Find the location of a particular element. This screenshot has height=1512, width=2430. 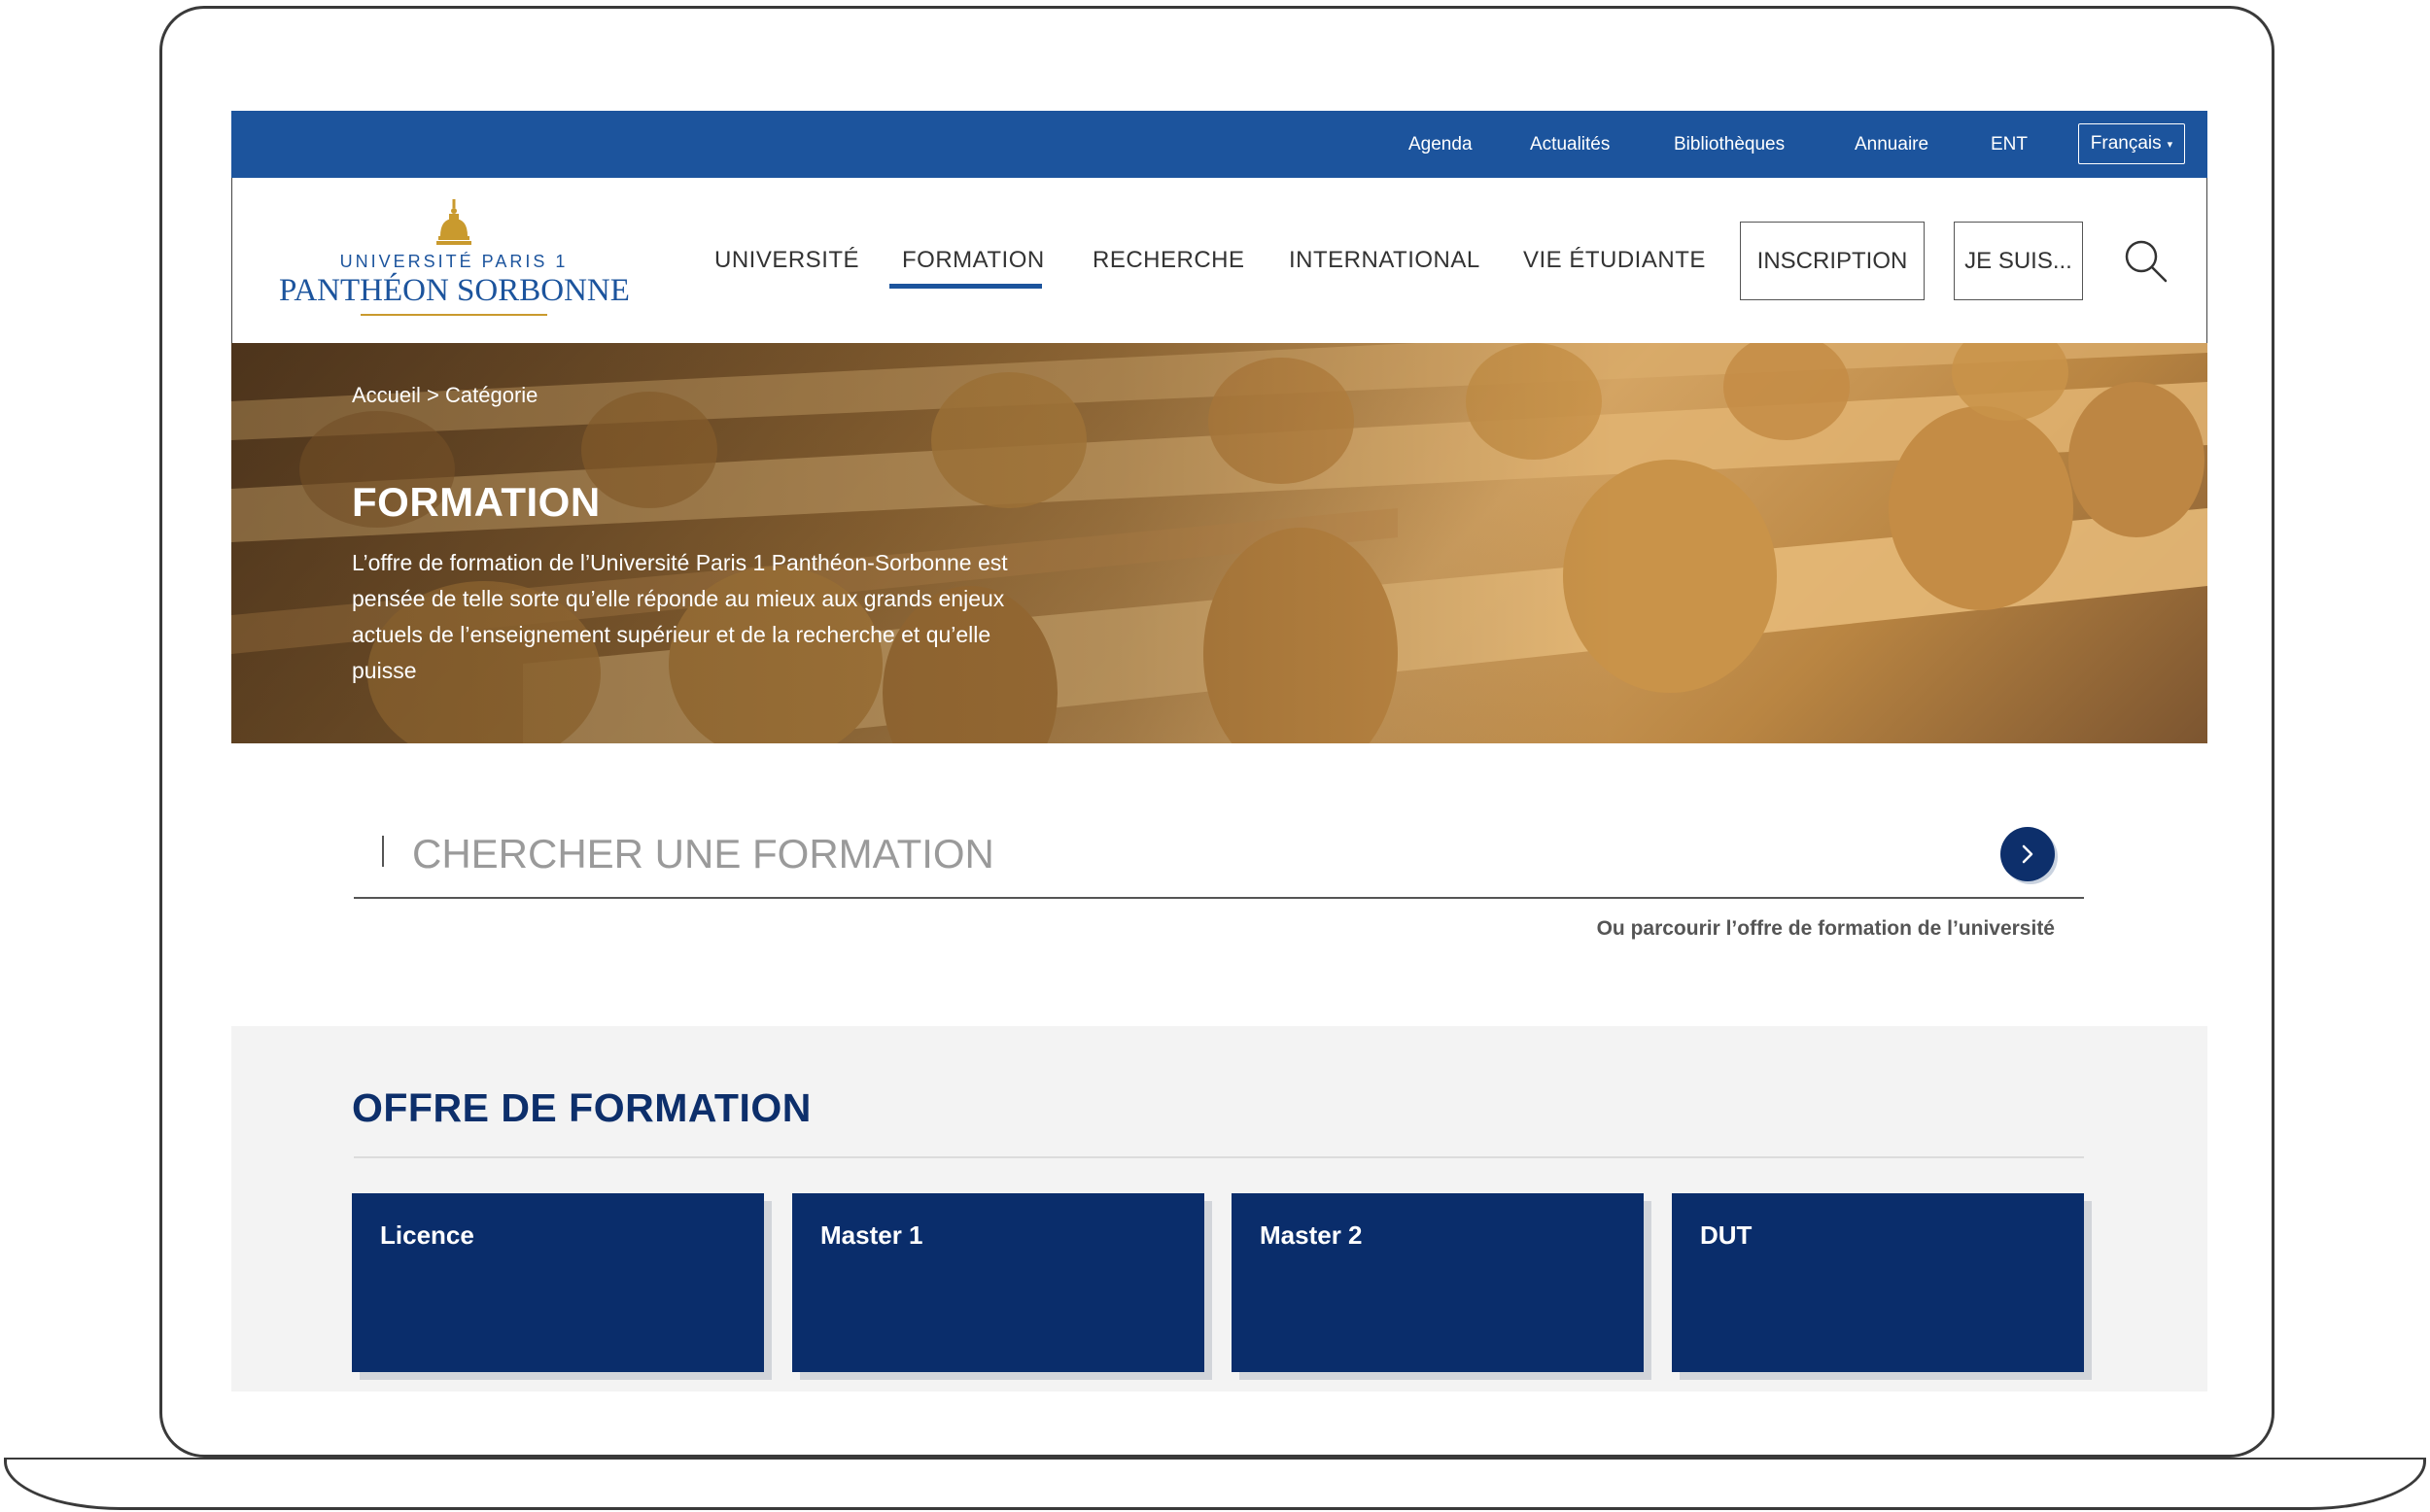

offer-card-label: Master 2 is located at coordinates (1311, 1235).